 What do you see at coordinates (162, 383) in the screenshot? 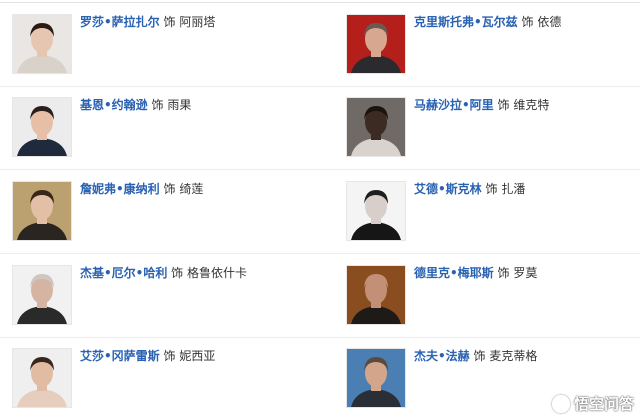
I see `cast-entry: 艾莎•冈萨雷斯 饰 妮西亚` at bounding box center [162, 383].